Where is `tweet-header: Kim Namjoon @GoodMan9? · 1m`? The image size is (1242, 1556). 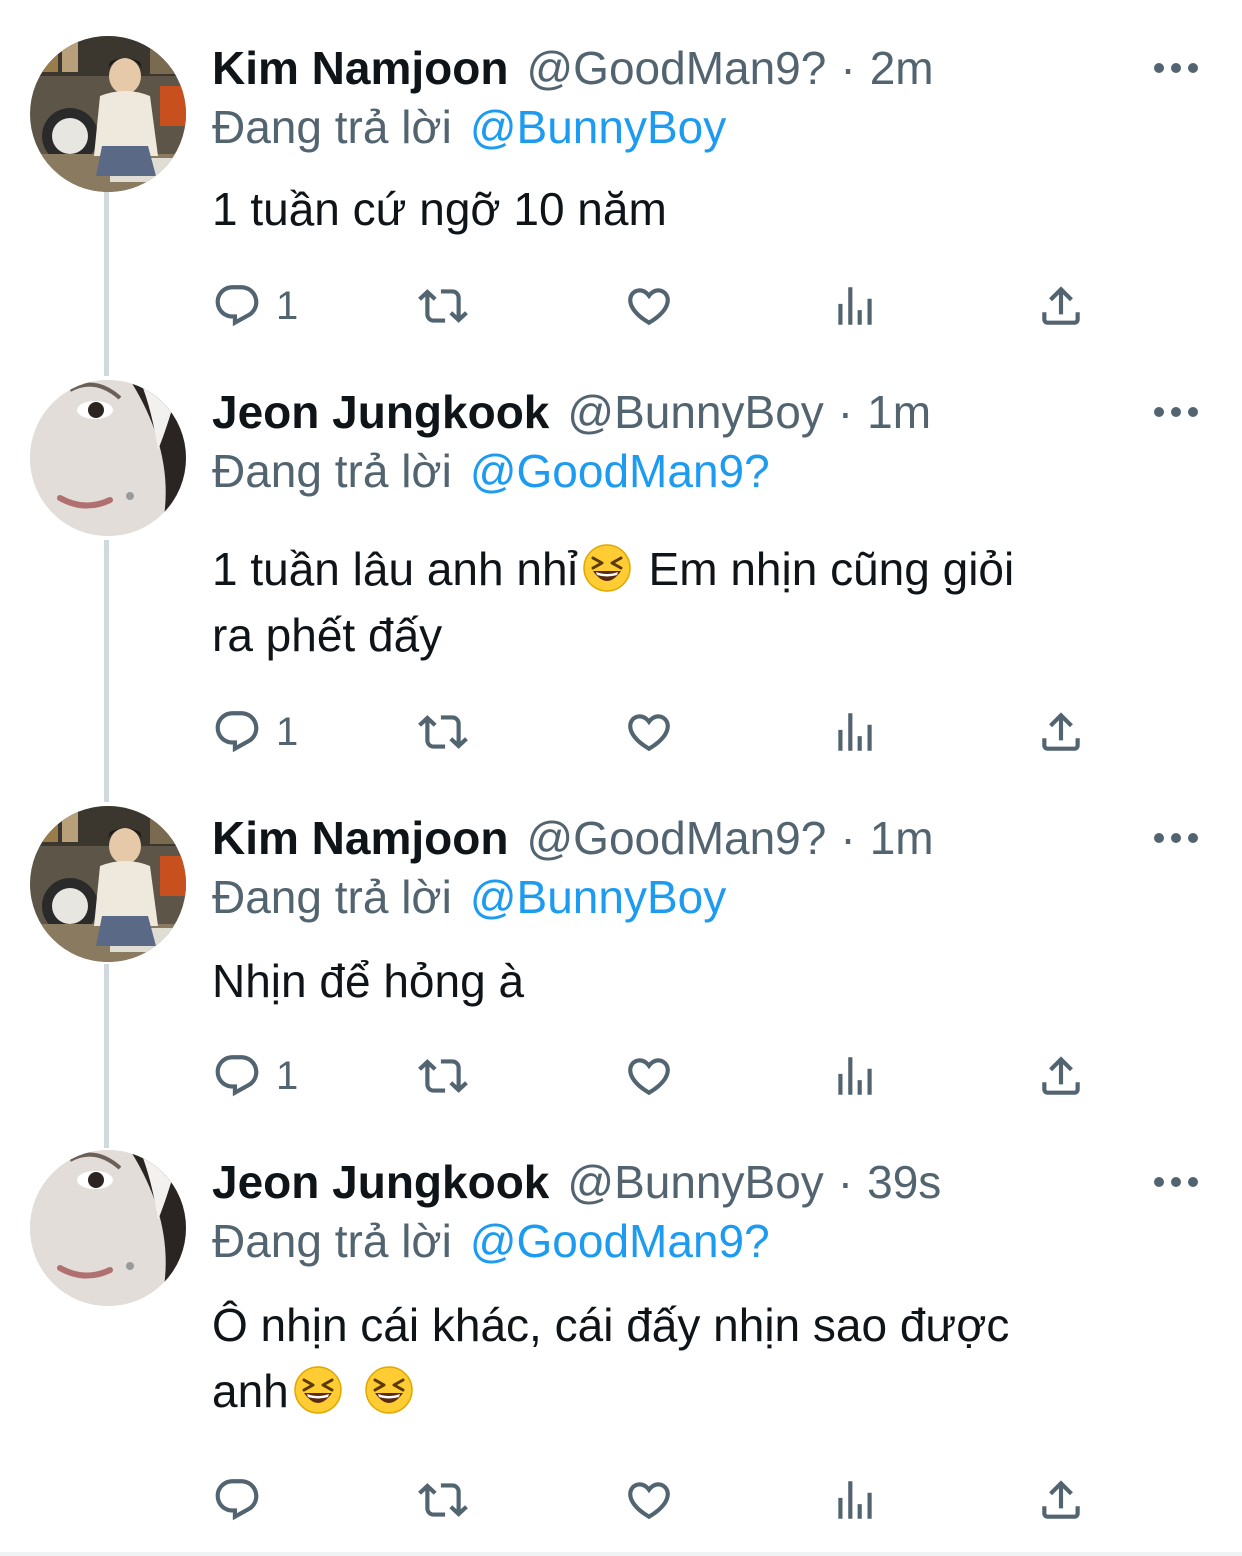
tweet-header: Kim Namjoon @GoodMan9? · 1m is located at coordinates (573, 838).